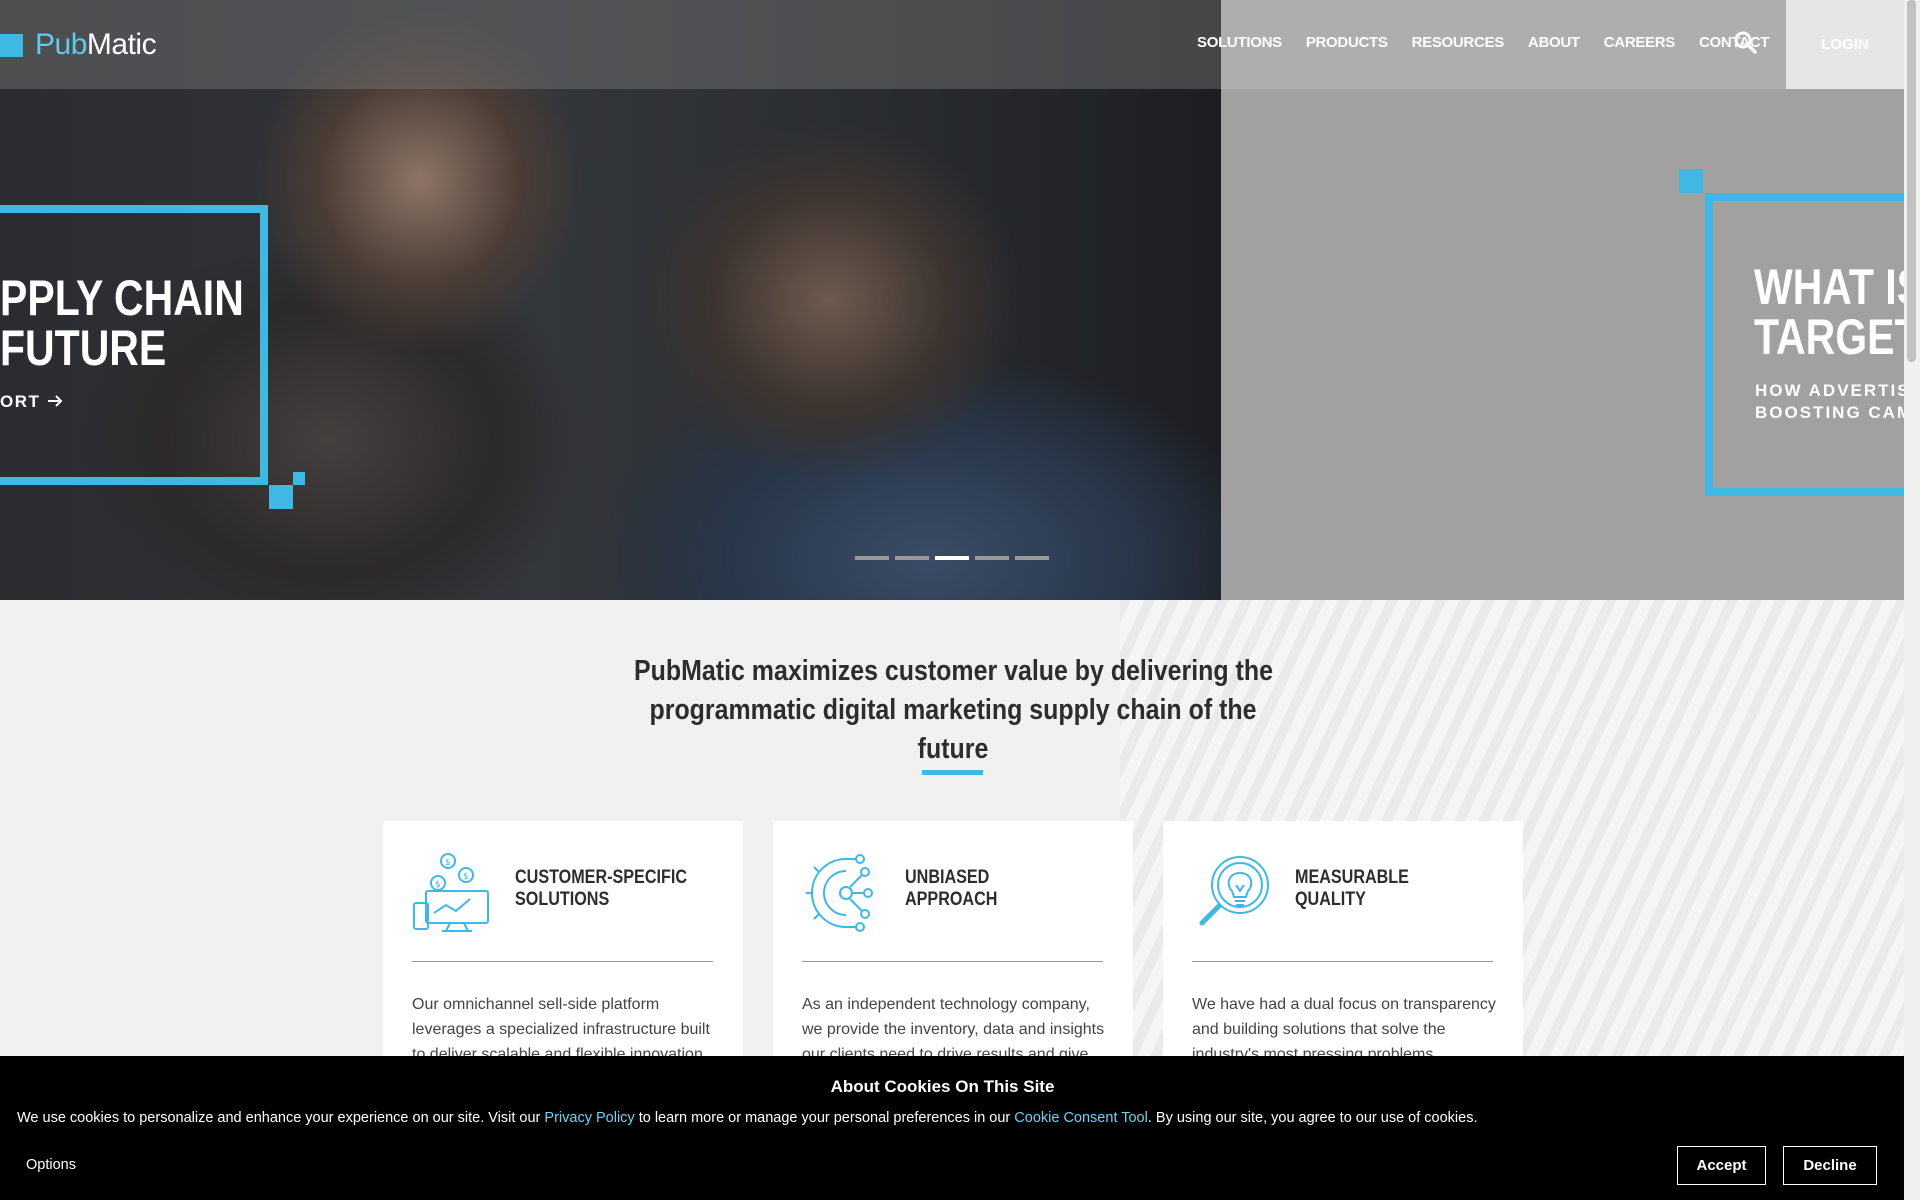 The image size is (1920, 1200). Describe the element at coordinates (1081, 1118) in the screenshot. I see `cookie-consent-tool-link: Cookie Consent Tool` at that location.